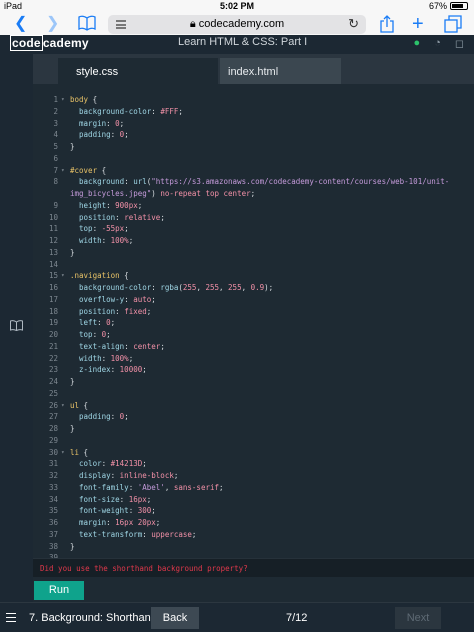  Describe the element at coordinates (280, 71) in the screenshot. I see `tab-index-html: index.html` at that location.